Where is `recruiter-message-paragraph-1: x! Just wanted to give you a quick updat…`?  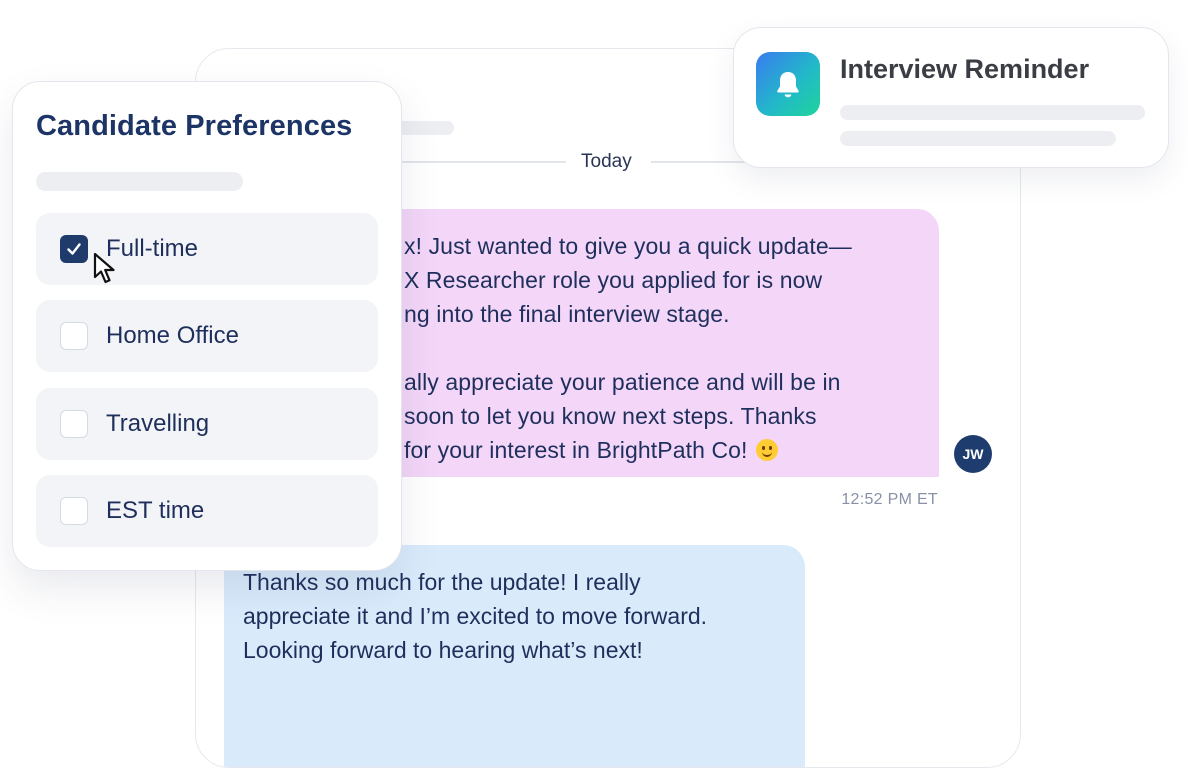
recruiter-message-paragraph-1: x! Just wanted to give you a quick updat… is located at coordinates (628, 280).